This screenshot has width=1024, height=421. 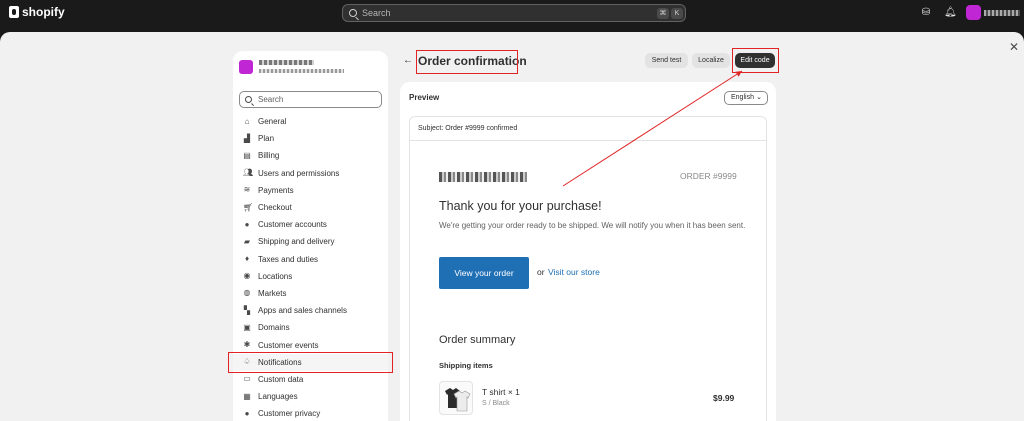 I want to click on back-arrow-icon: ←, so click(x=408, y=60).